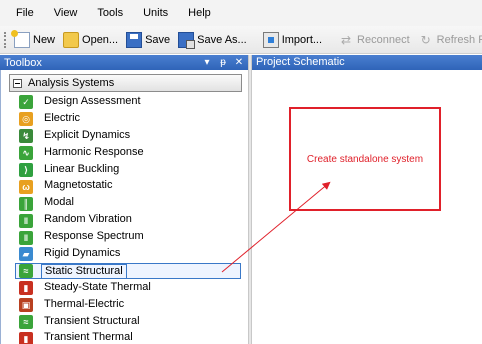 The width and height of the screenshot is (482, 344). I want to click on system-item-label: Static Structural, so click(84, 271).